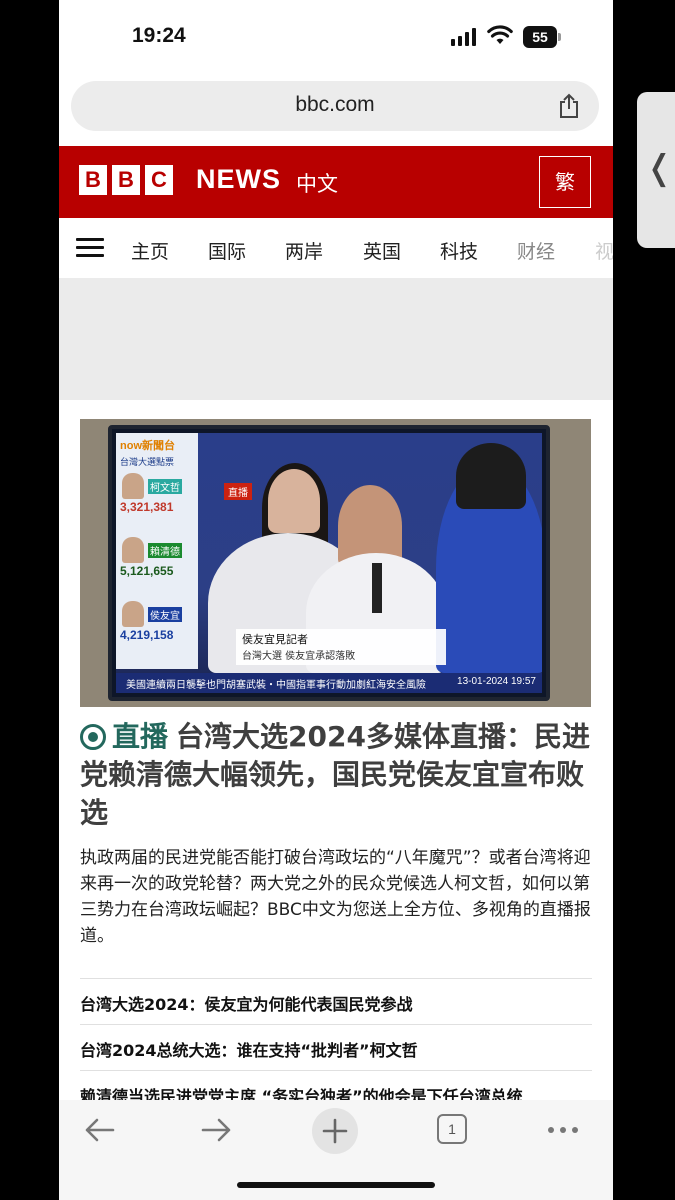 The width and height of the screenshot is (675, 1200). Describe the element at coordinates (336, 775) in the screenshot. I see `article-headline: 直播 台湾大选2024多媒体直播：民进党赖清德大幅领先，国民党侯友宜宣布败选` at that location.